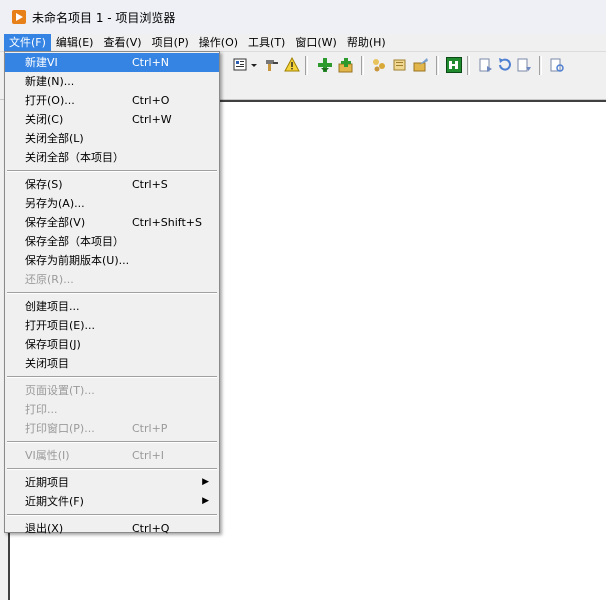 The image size is (606, 600). I want to click on view-hierarchy-icon, so click(486, 65).